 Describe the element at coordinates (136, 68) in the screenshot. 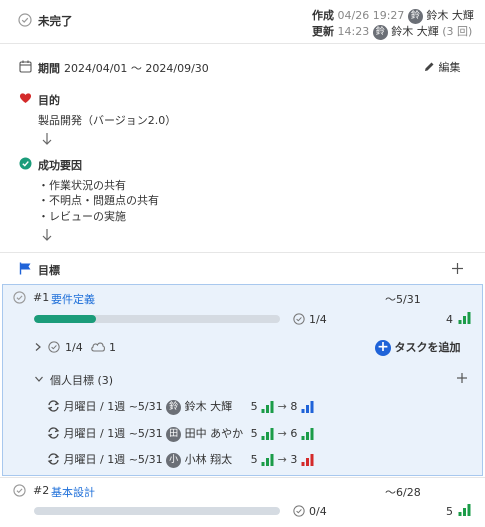

I see `period-value: 2024/04/01 〜 2024/09/30` at that location.